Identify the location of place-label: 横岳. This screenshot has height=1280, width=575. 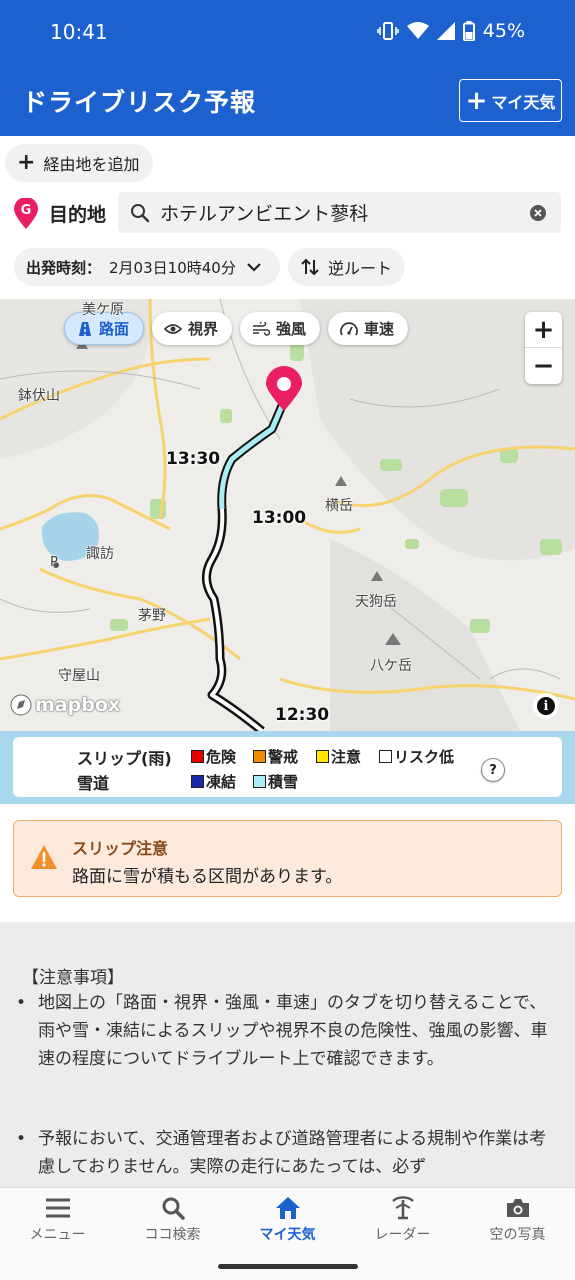
(339, 506).